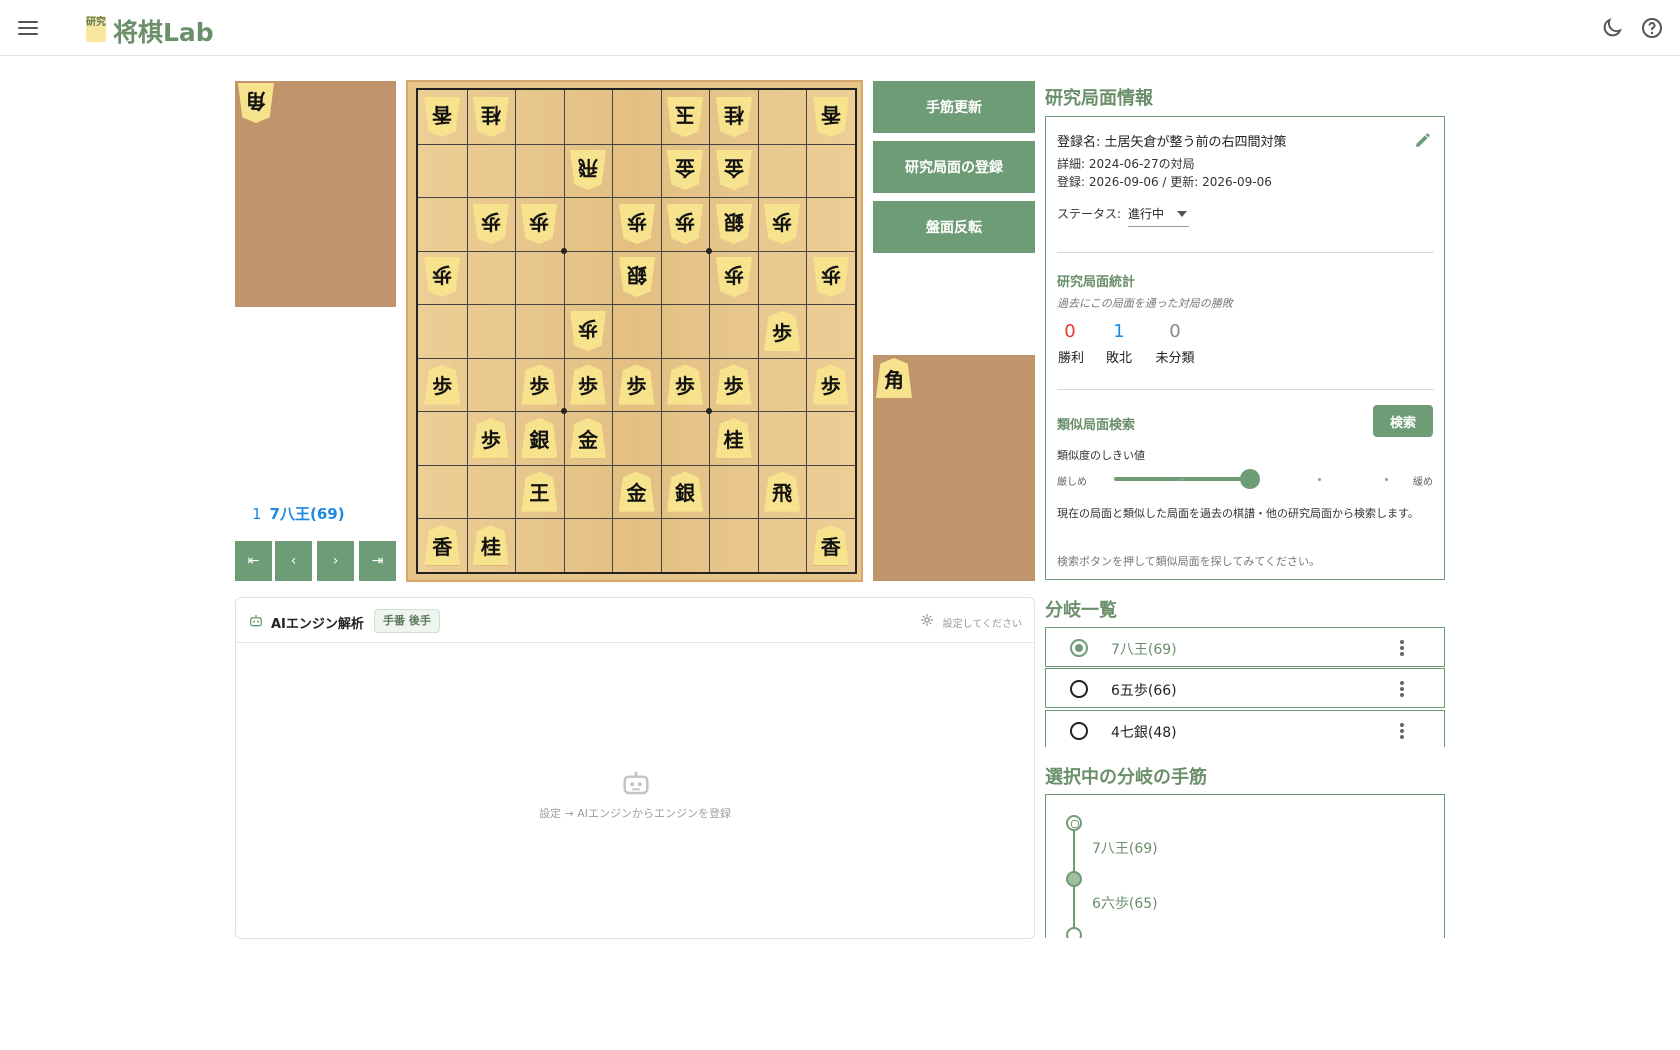  What do you see at coordinates (1172, 142) in the screenshot?
I see `registration-name: 登録名: 土居矢倉が整う前の右四間対策` at bounding box center [1172, 142].